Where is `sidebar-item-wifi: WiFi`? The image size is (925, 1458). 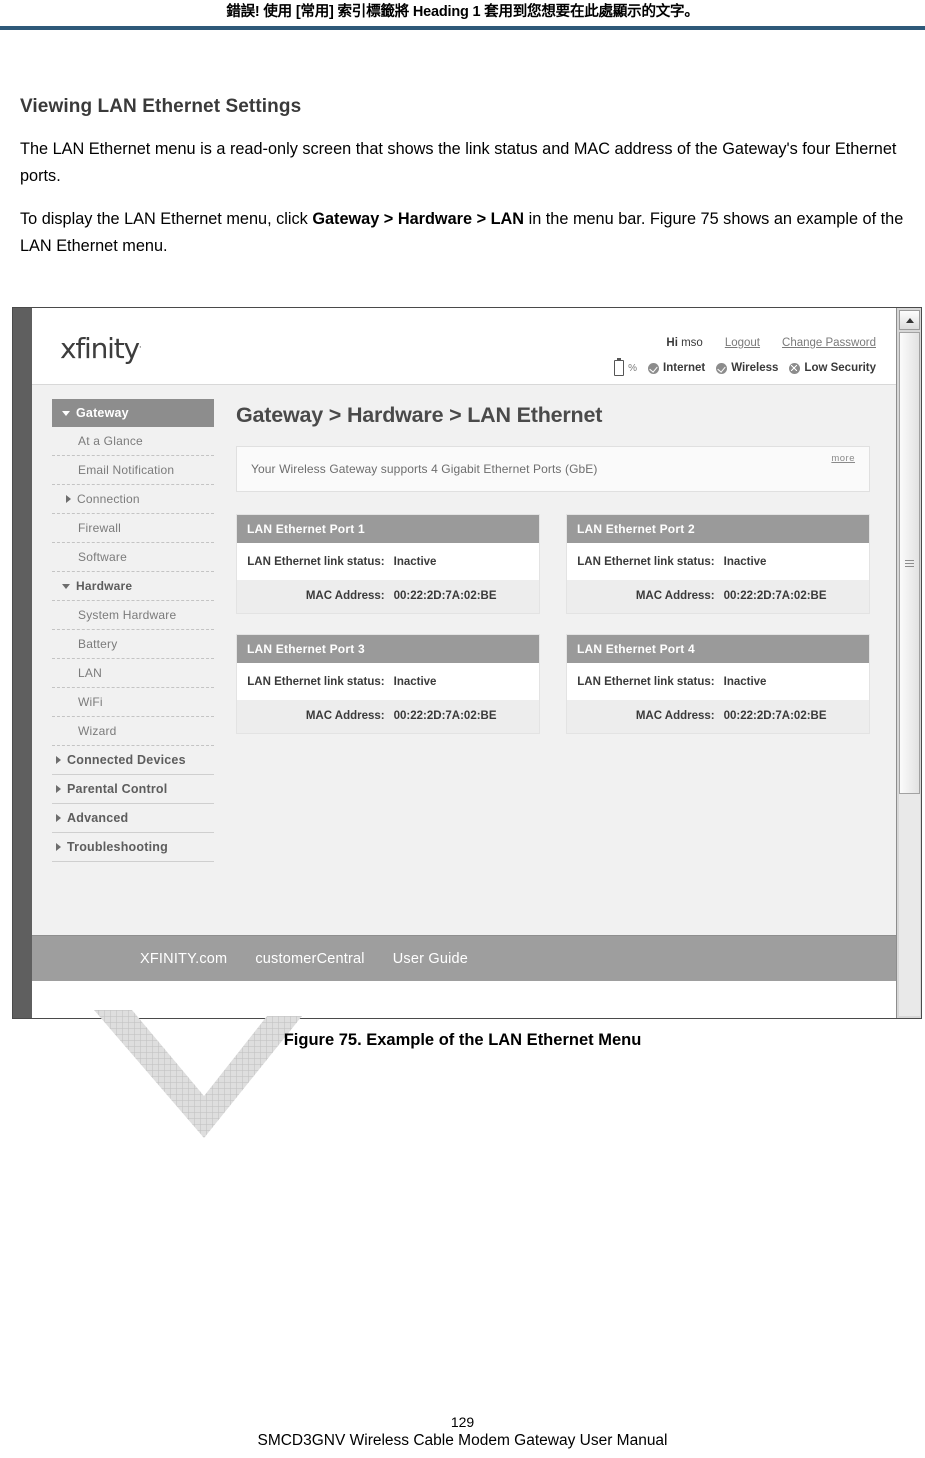 sidebar-item-wifi: WiFi is located at coordinates (133, 702).